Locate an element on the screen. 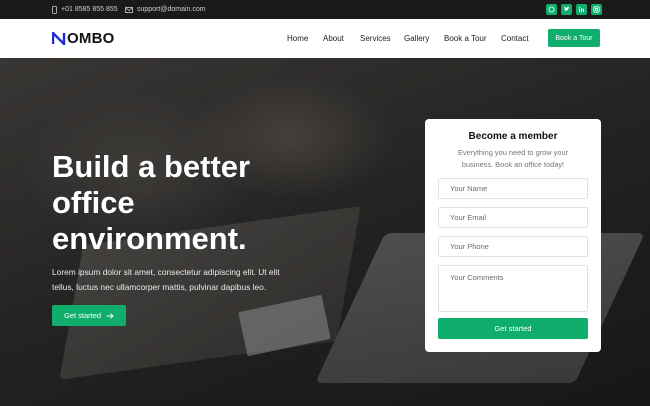 This screenshot has height=406, width=650. form-title: Become a member is located at coordinates (513, 136).